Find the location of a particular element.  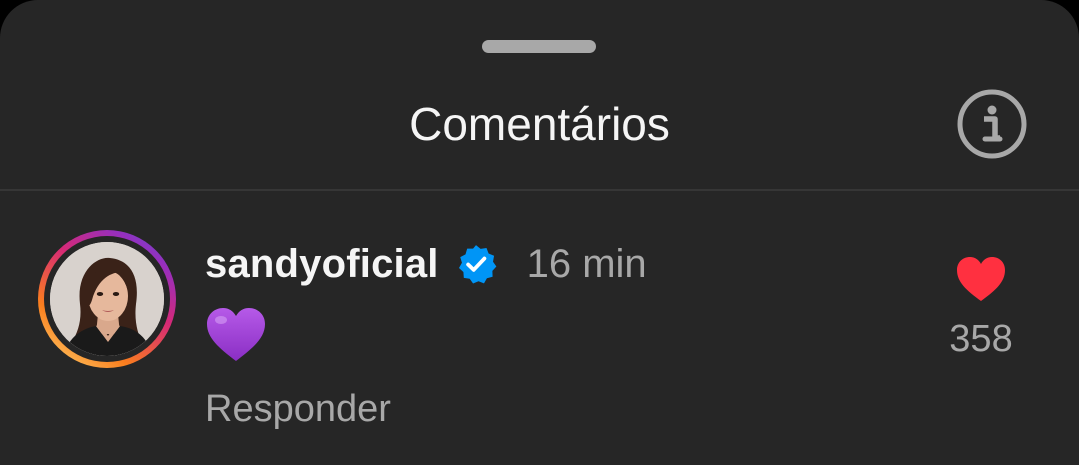

profile-photo is located at coordinates (107, 299).